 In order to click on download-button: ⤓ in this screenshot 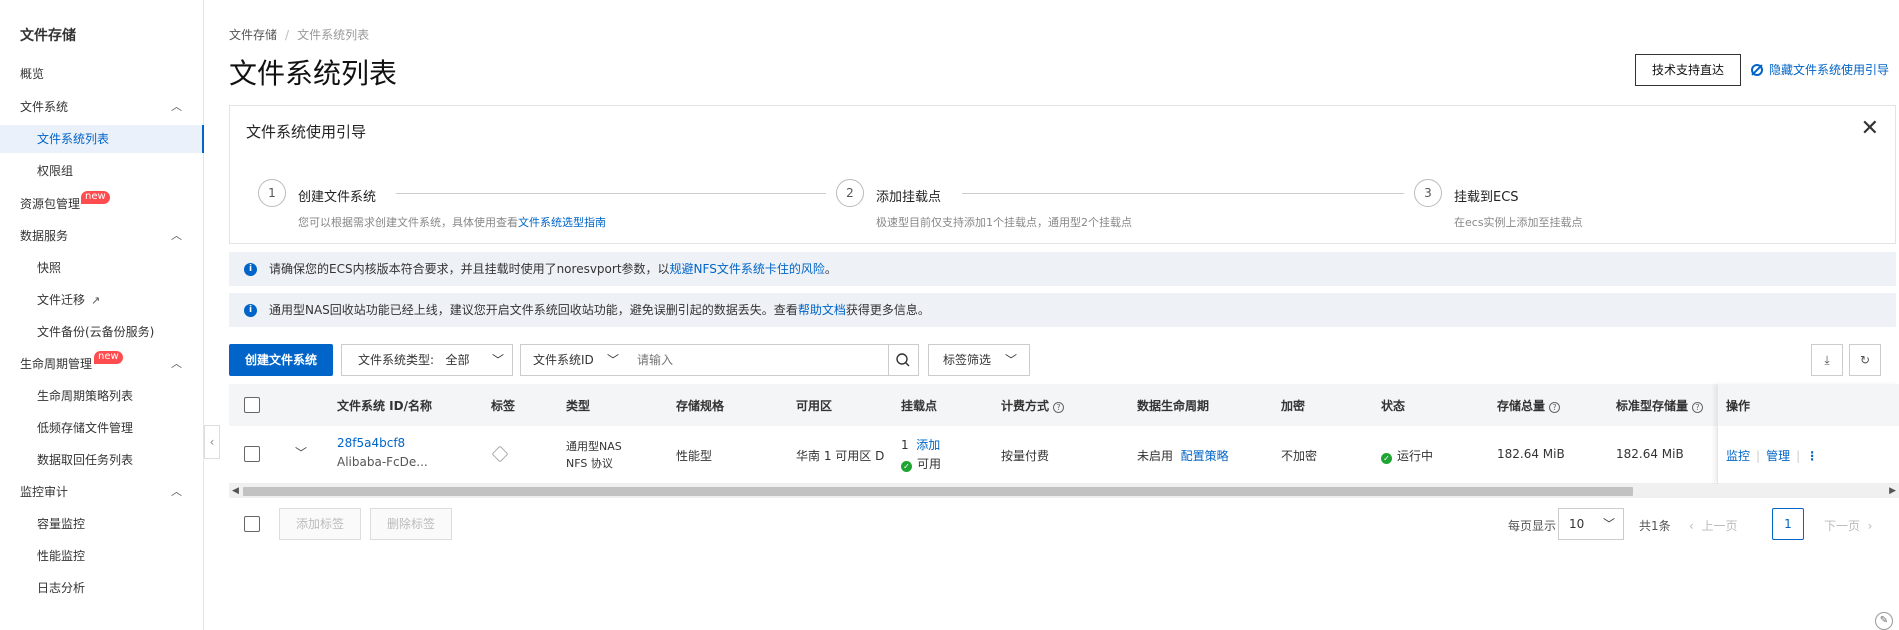, I will do `click(1827, 360)`.